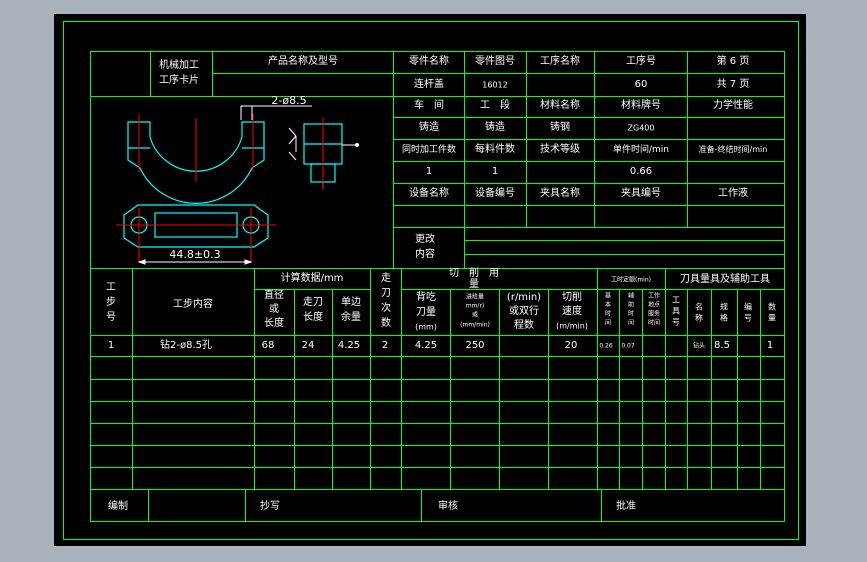  What do you see at coordinates (560, 61) in the screenshot?
I see `process-name-label: 工序名称` at bounding box center [560, 61].